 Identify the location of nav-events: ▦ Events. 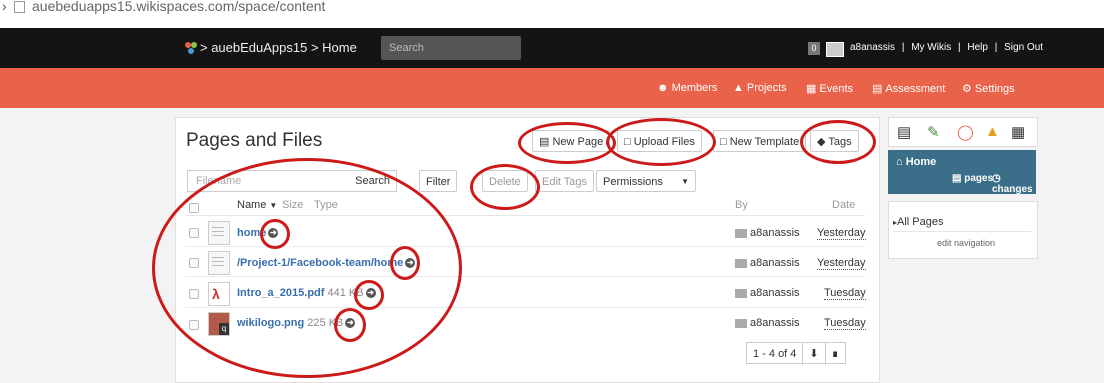
(829, 88).